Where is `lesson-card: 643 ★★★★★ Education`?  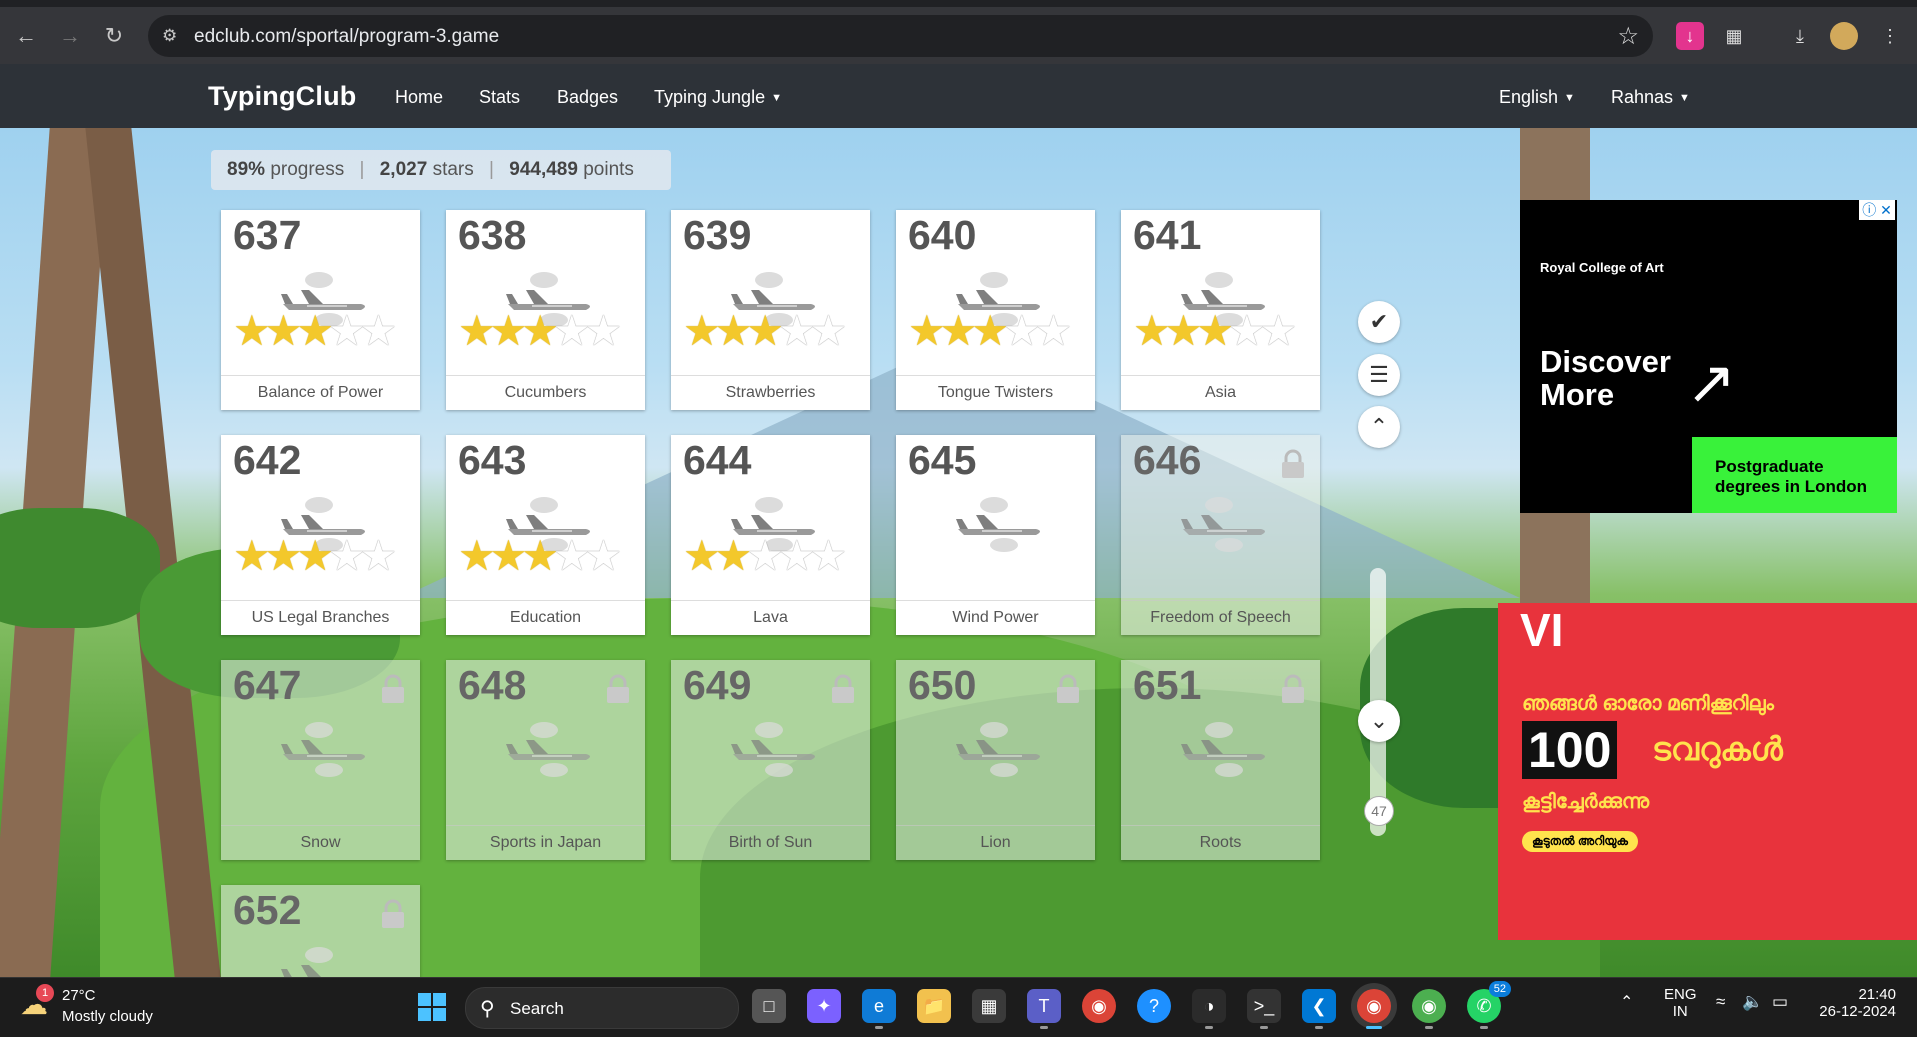
lesson-card: 643 ★★★★★ Education is located at coordinates (545, 535).